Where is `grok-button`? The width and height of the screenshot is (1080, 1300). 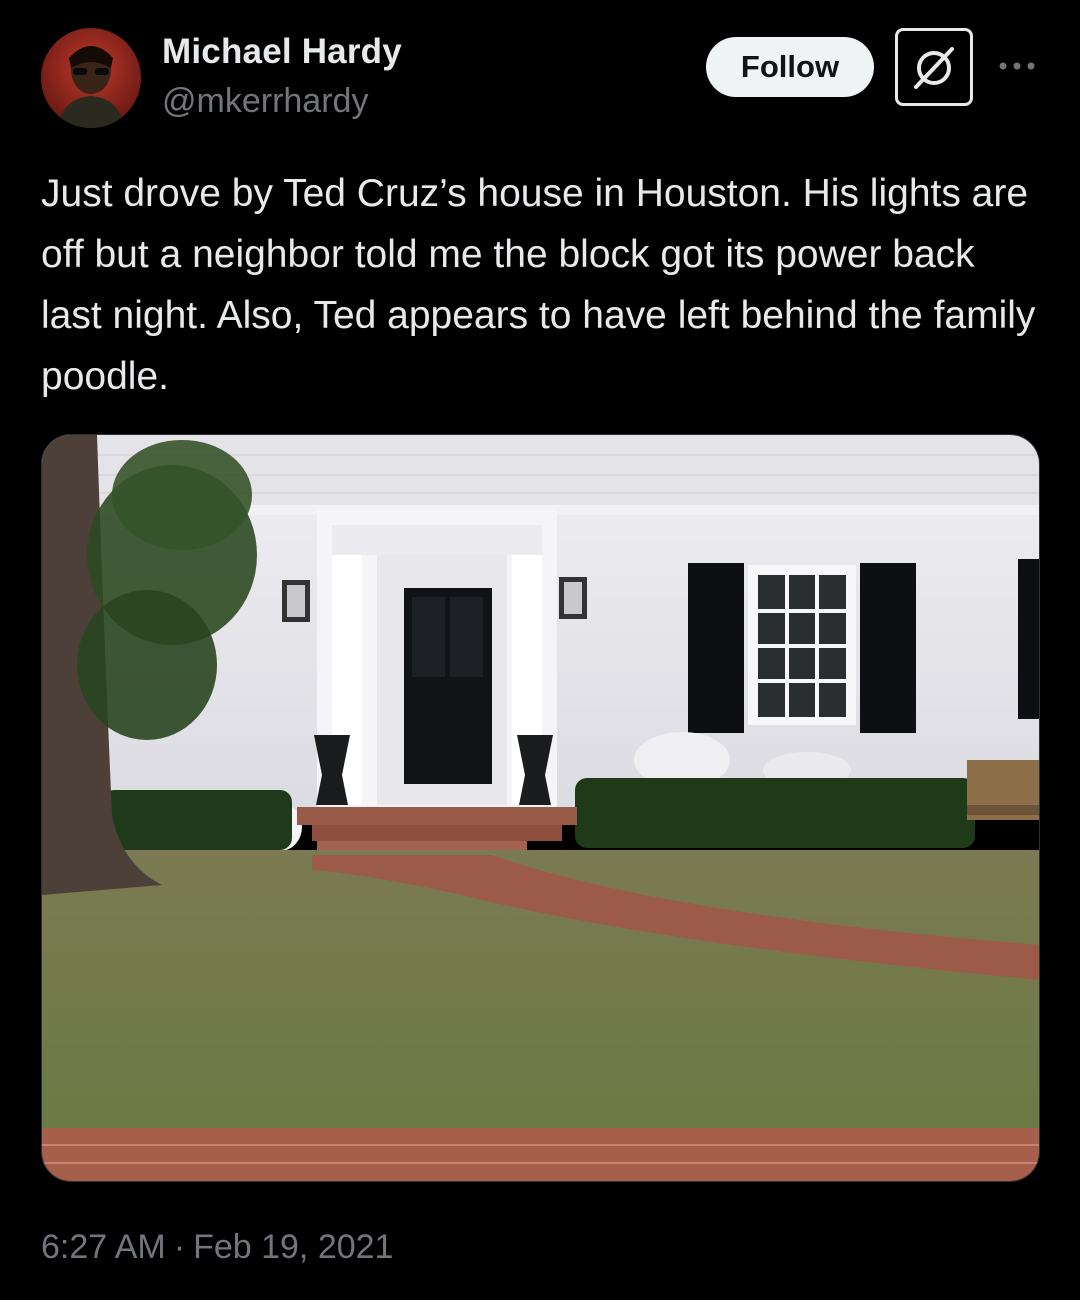
grok-button is located at coordinates (934, 67).